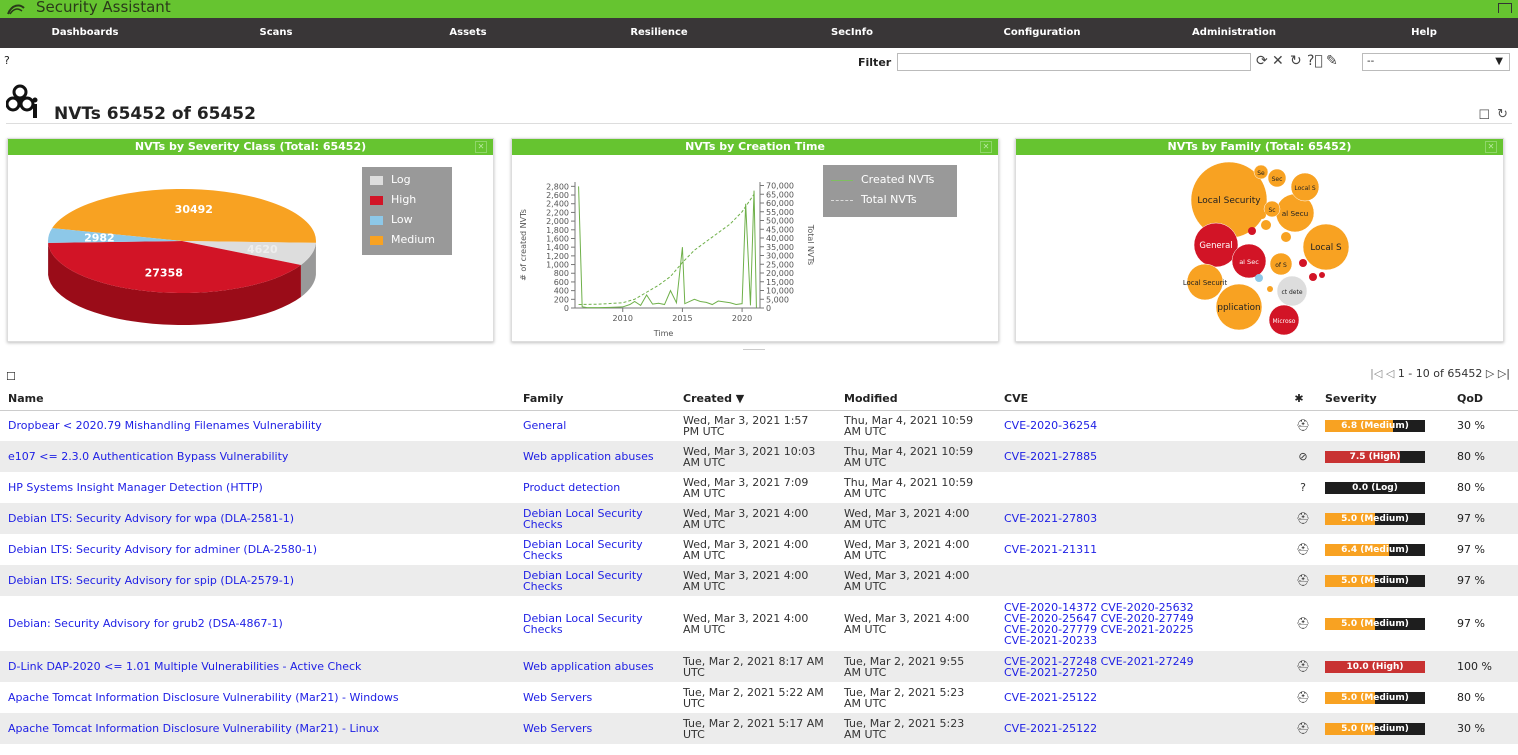 This screenshot has height=755, width=1518. I want to click on legend-item-log: Log, so click(407, 180).